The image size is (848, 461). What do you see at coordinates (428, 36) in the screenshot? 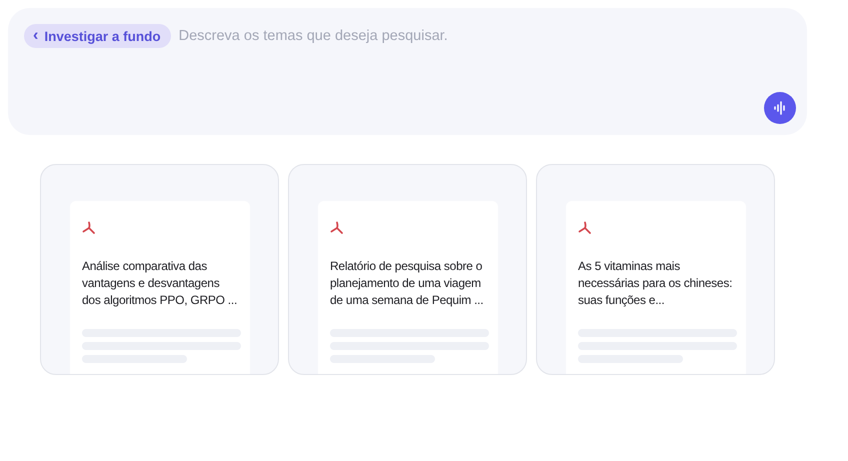
I see `prompt-input: Descreva os temas que deseja pesquisar.` at bounding box center [428, 36].